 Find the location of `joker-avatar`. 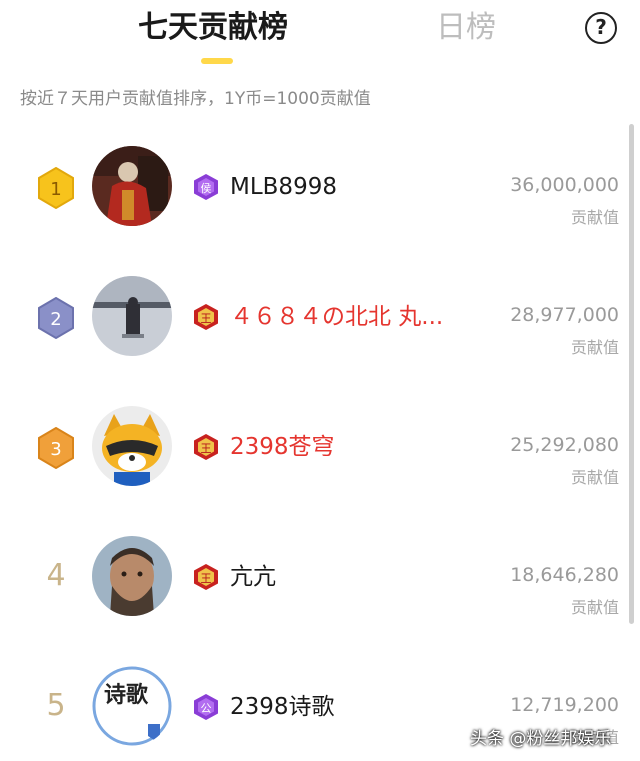

joker-avatar is located at coordinates (132, 186).